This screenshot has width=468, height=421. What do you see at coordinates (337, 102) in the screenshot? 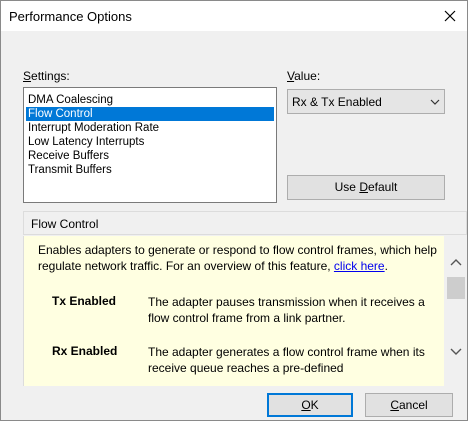
I see `value-dropdown-selected: Rx & Tx Enabled` at bounding box center [337, 102].